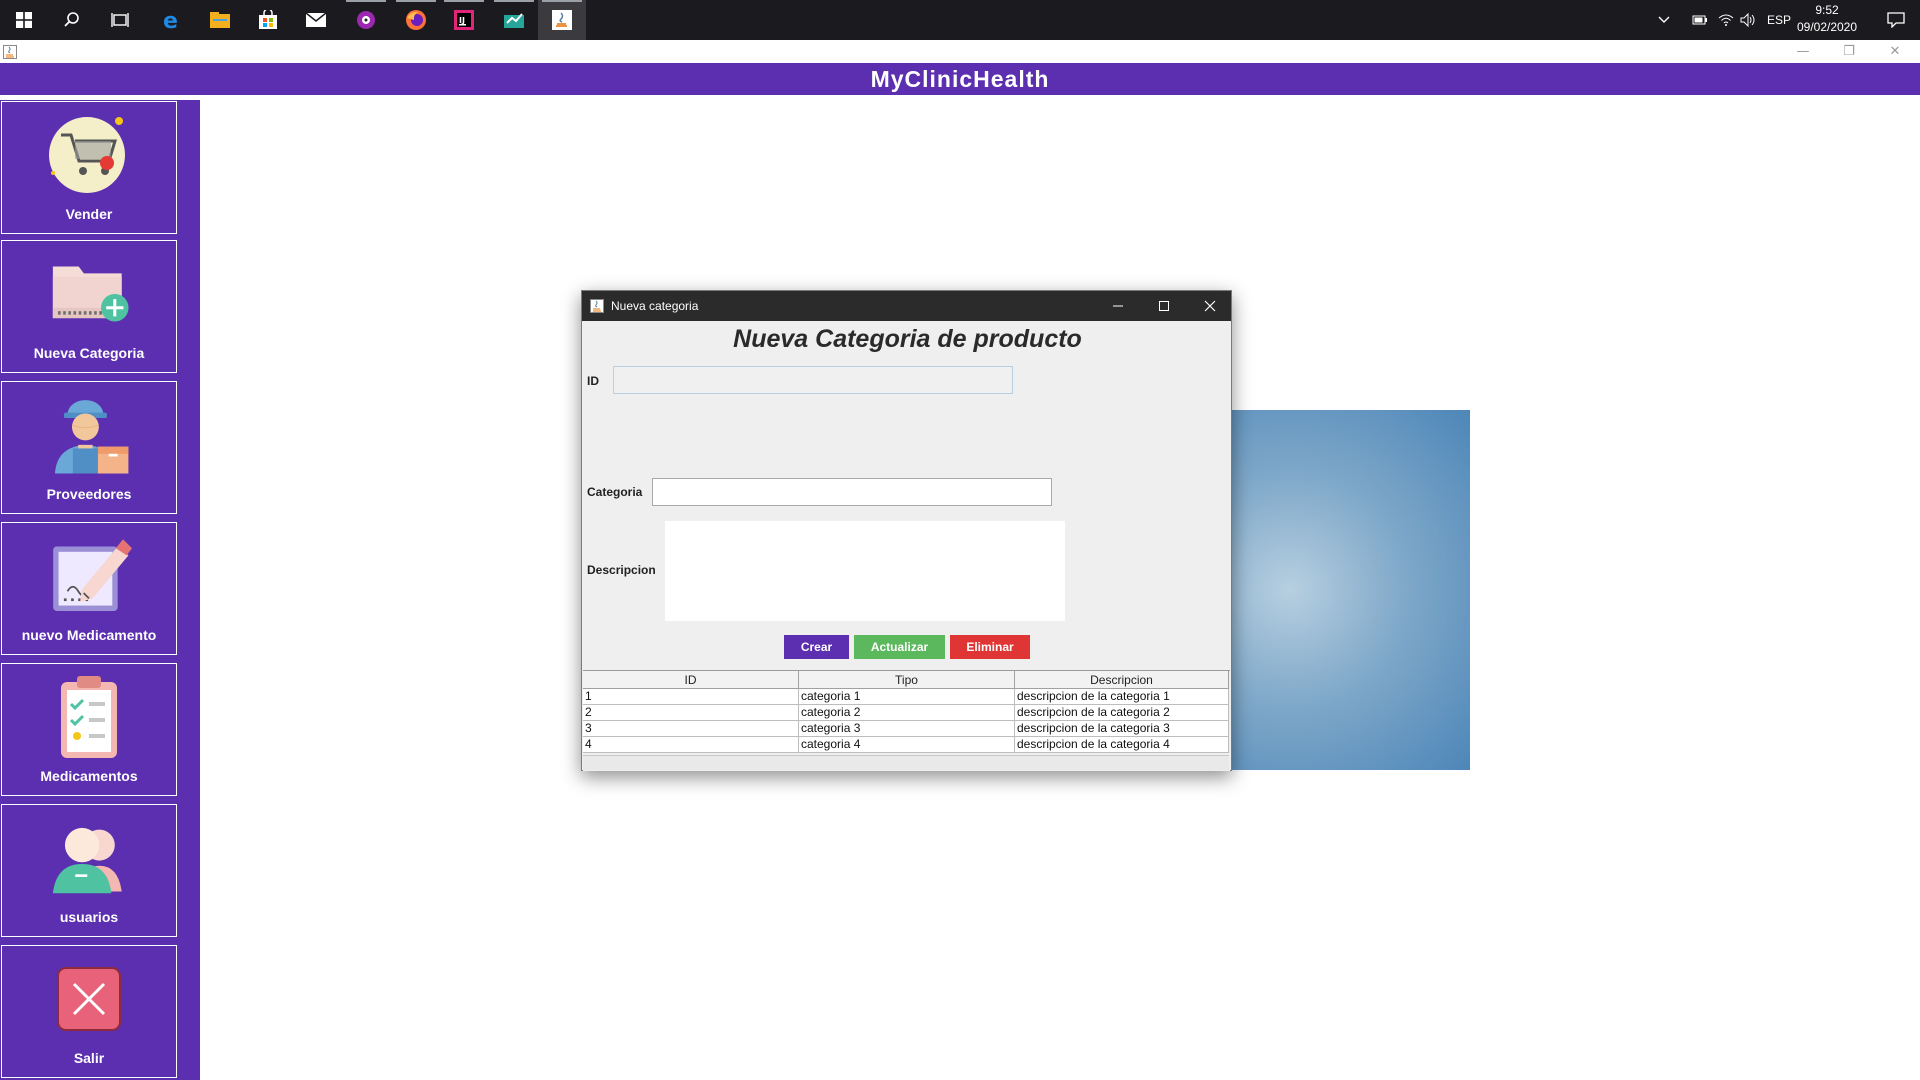 The image size is (1920, 1080). I want to click on descripcion-field, so click(865, 571).